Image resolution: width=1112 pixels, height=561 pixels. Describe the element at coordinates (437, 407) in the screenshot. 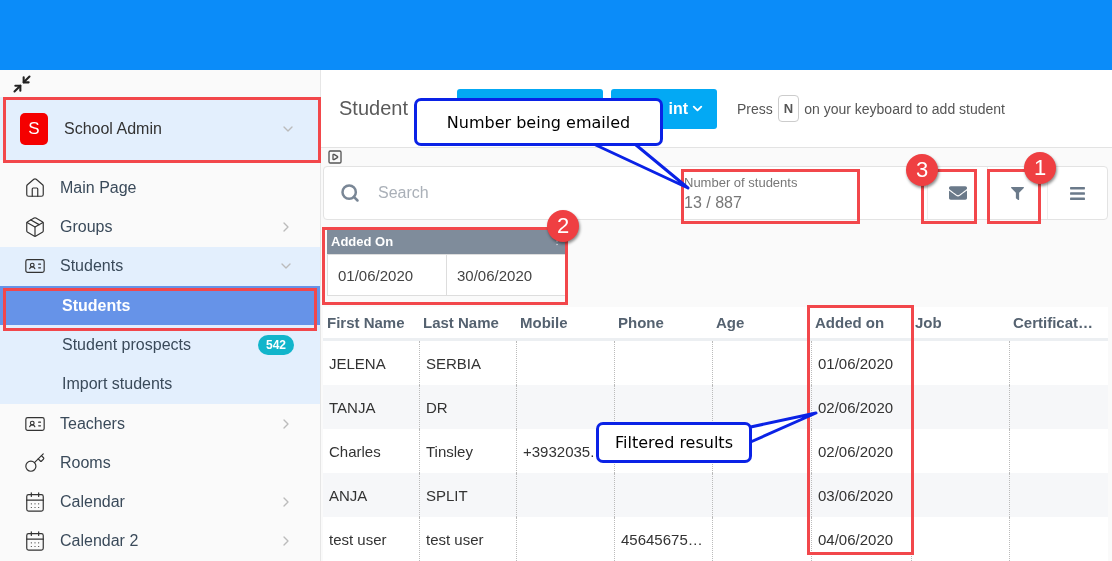

I see `table-cell: DR` at that location.